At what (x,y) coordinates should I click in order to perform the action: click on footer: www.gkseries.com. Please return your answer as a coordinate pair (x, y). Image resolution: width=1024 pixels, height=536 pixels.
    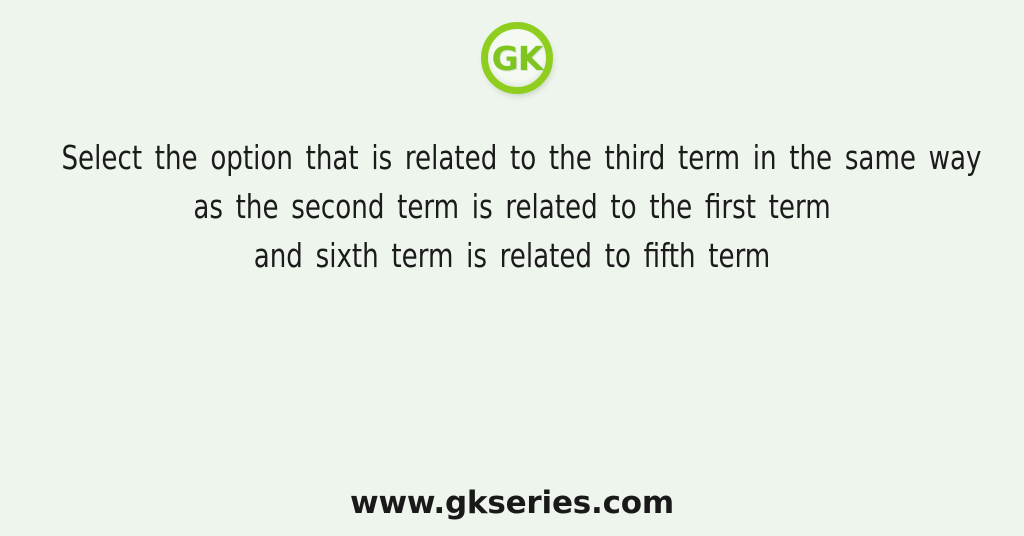
    Looking at the image, I should click on (512, 503).